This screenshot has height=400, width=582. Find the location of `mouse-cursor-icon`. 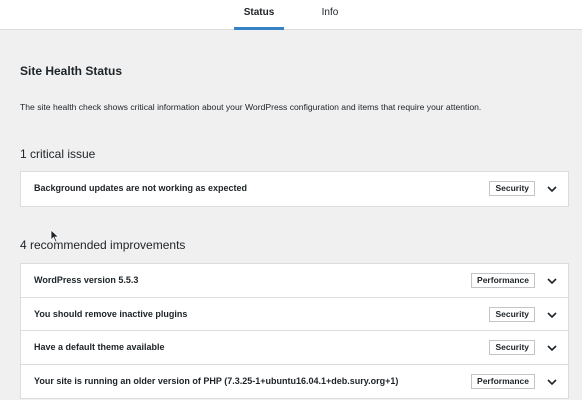

mouse-cursor-icon is located at coordinates (55, 236).